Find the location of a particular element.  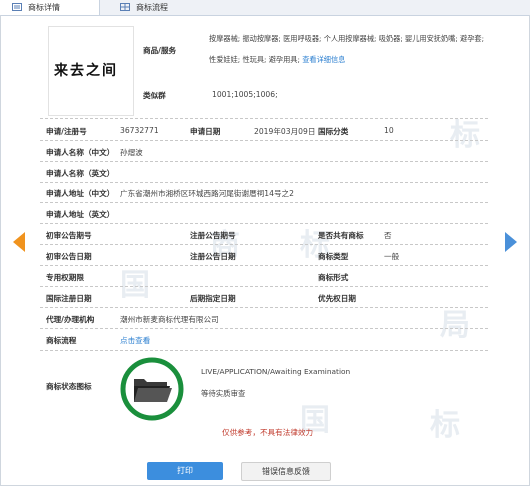

status-line1: LIVE/APPLICATION/Awaiting Examination is located at coordinates (276, 371).